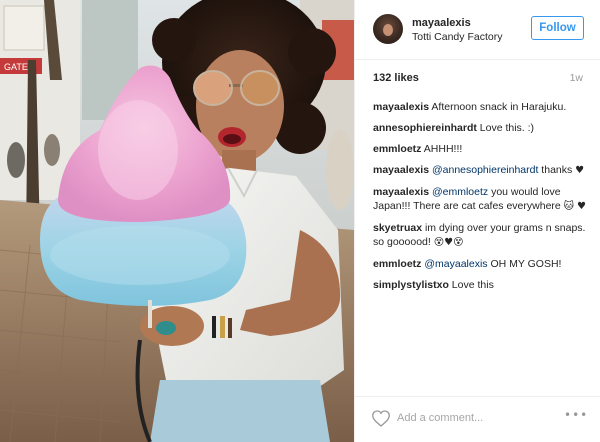 Image resolution: width=600 pixels, height=442 pixels. What do you see at coordinates (472, 285) in the screenshot?
I see `comment-text: Love this` at bounding box center [472, 285].